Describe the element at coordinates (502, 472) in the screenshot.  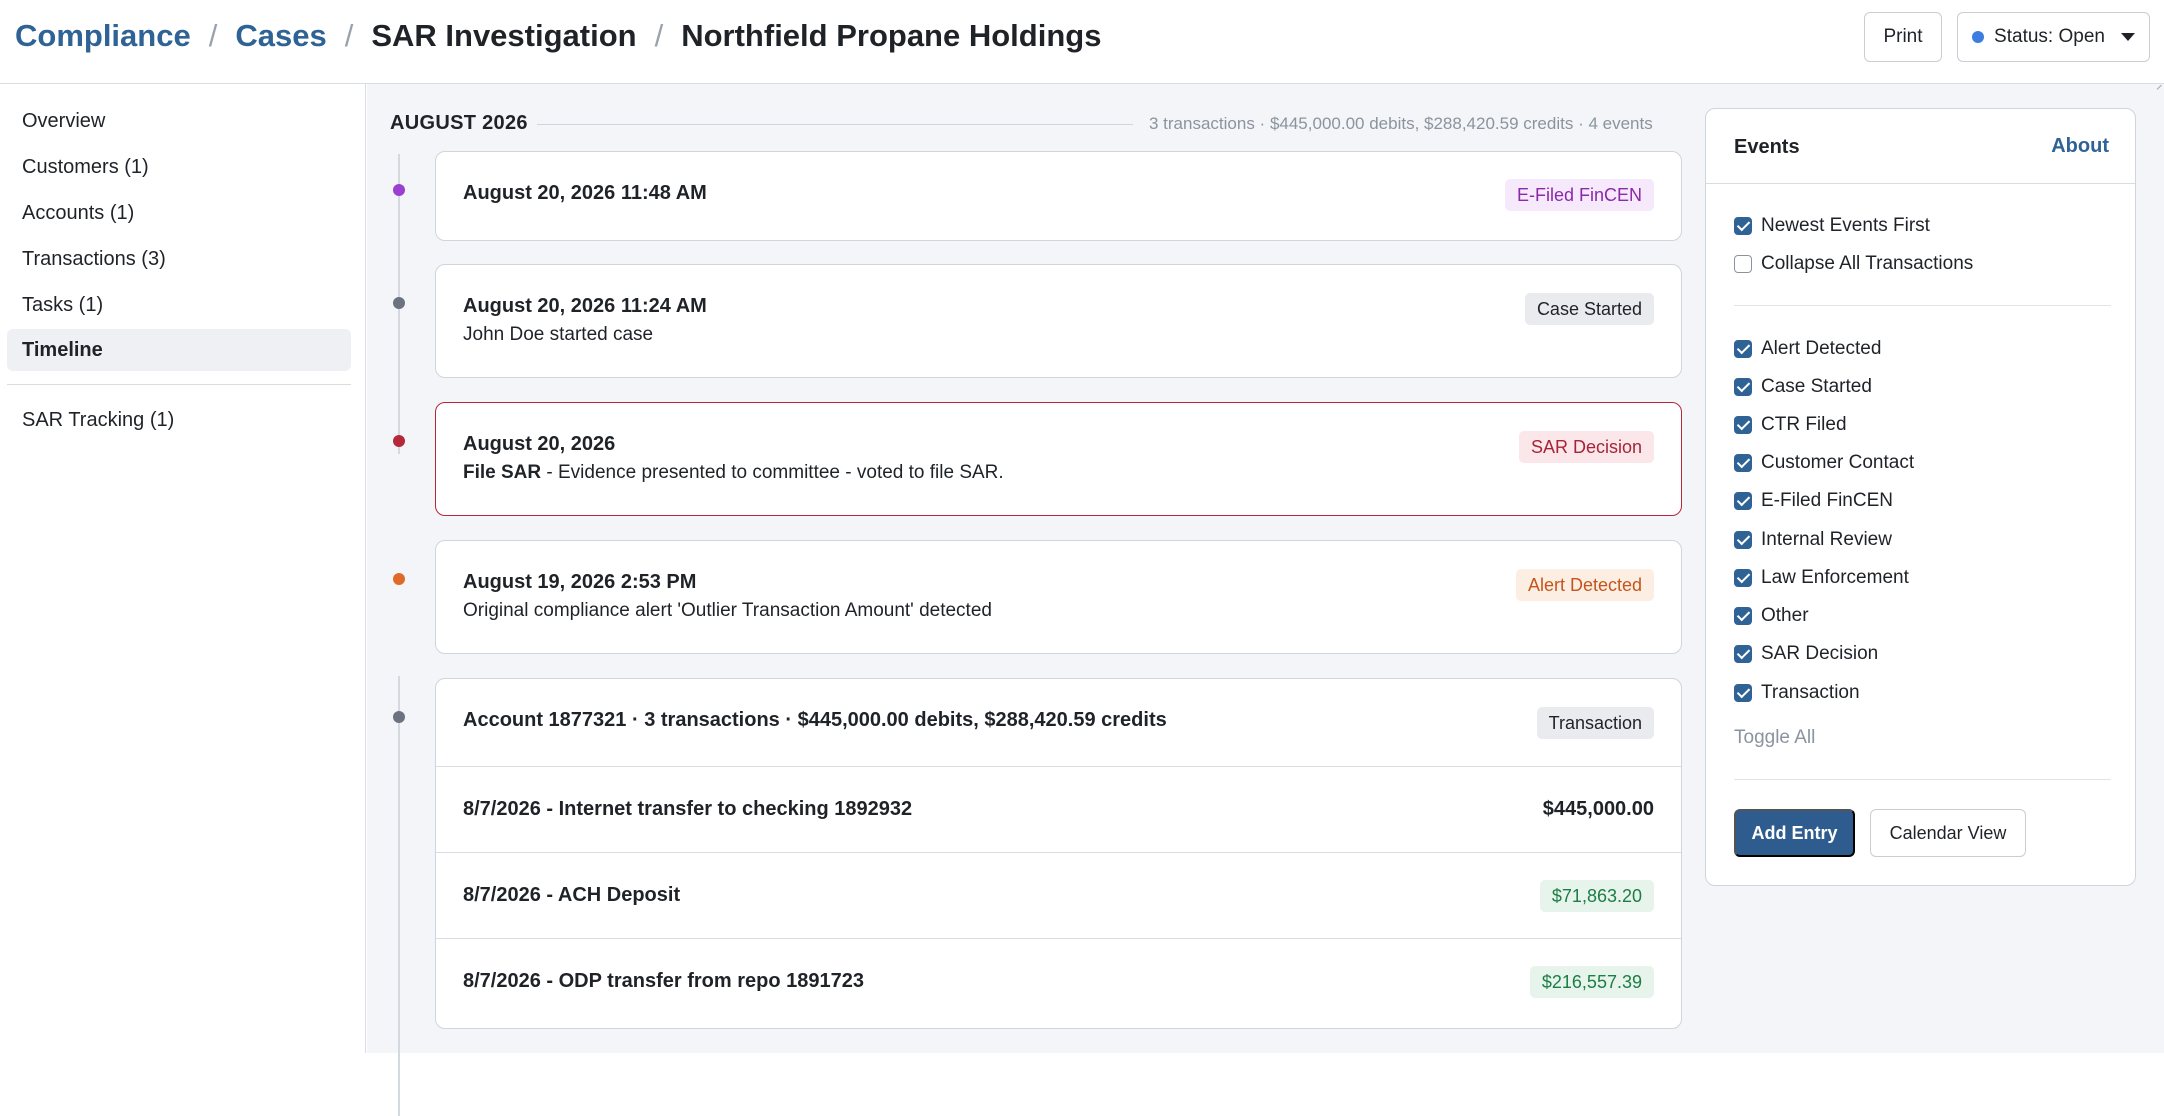
I see `event-description-bold: File SAR` at that location.